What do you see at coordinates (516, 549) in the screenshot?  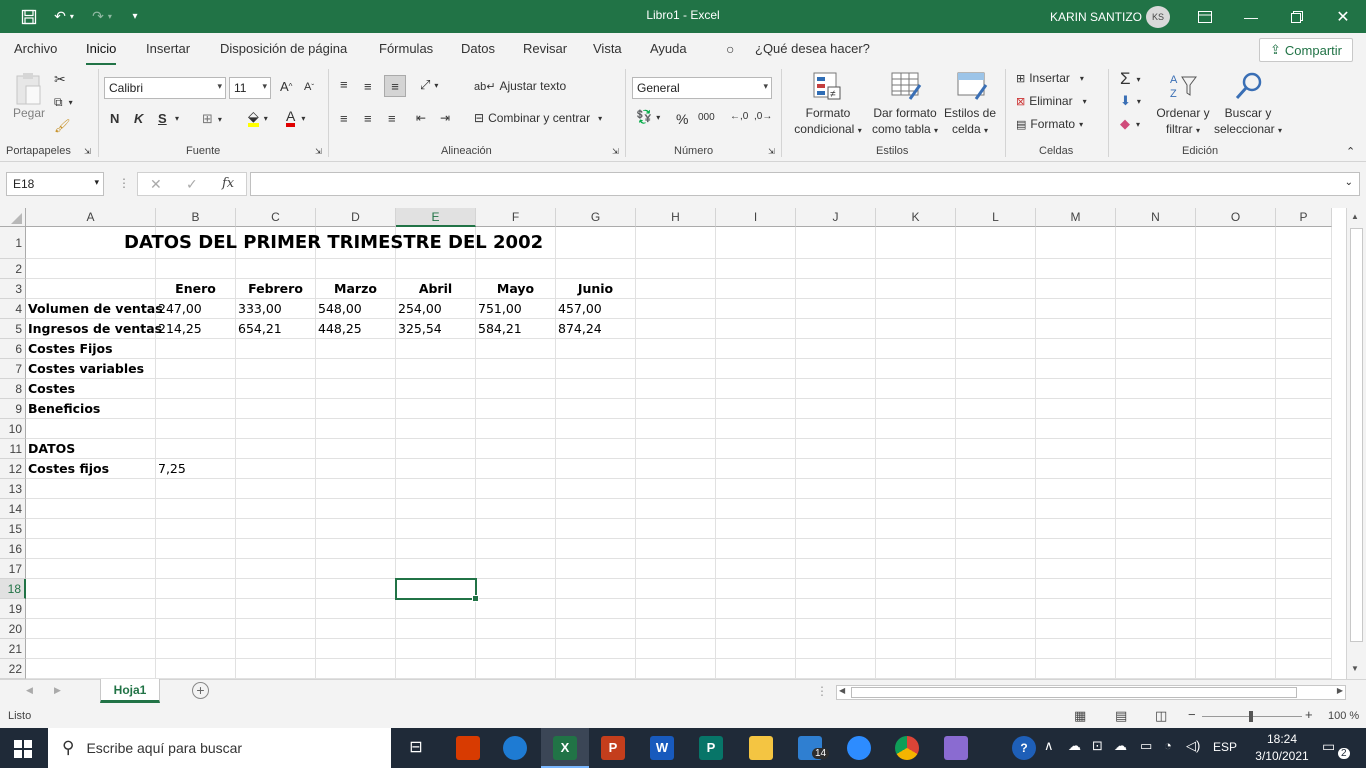 I see `cell-f16` at bounding box center [516, 549].